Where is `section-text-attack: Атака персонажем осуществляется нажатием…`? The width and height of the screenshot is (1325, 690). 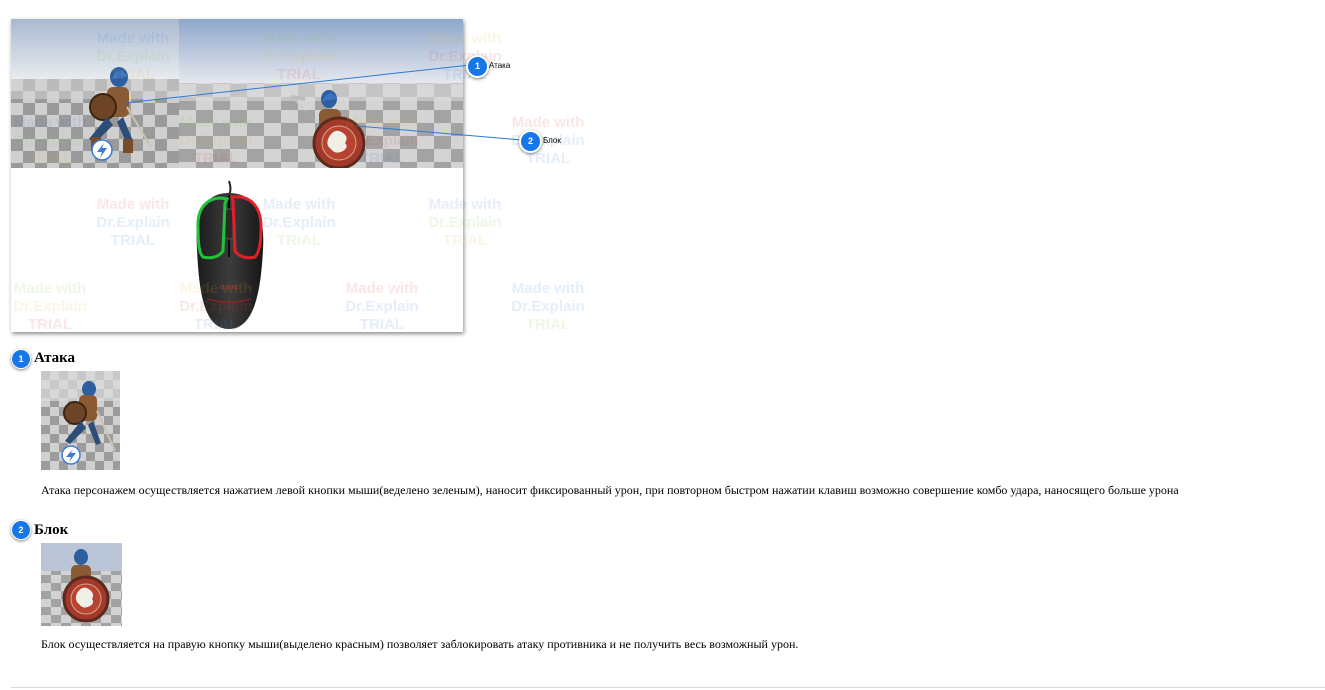
section-text-attack: Атака персонажем осуществляется нажатием… is located at coordinates (610, 490).